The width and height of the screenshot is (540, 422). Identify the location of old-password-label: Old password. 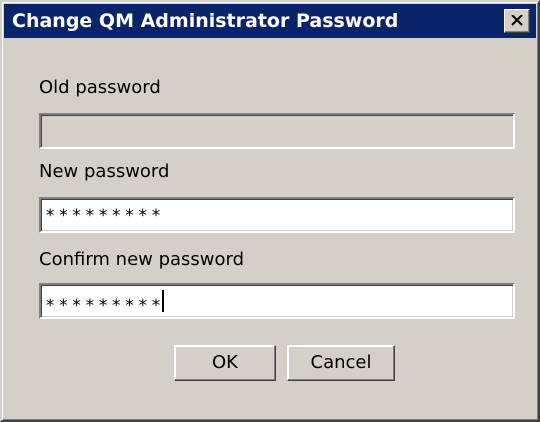
(100, 87).